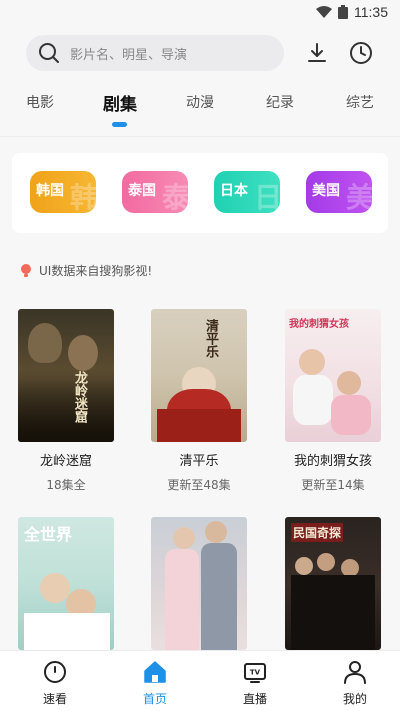 The width and height of the screenshot is (400, 711). I want to click on tab-documentary: 纪录, so click(280, 102).